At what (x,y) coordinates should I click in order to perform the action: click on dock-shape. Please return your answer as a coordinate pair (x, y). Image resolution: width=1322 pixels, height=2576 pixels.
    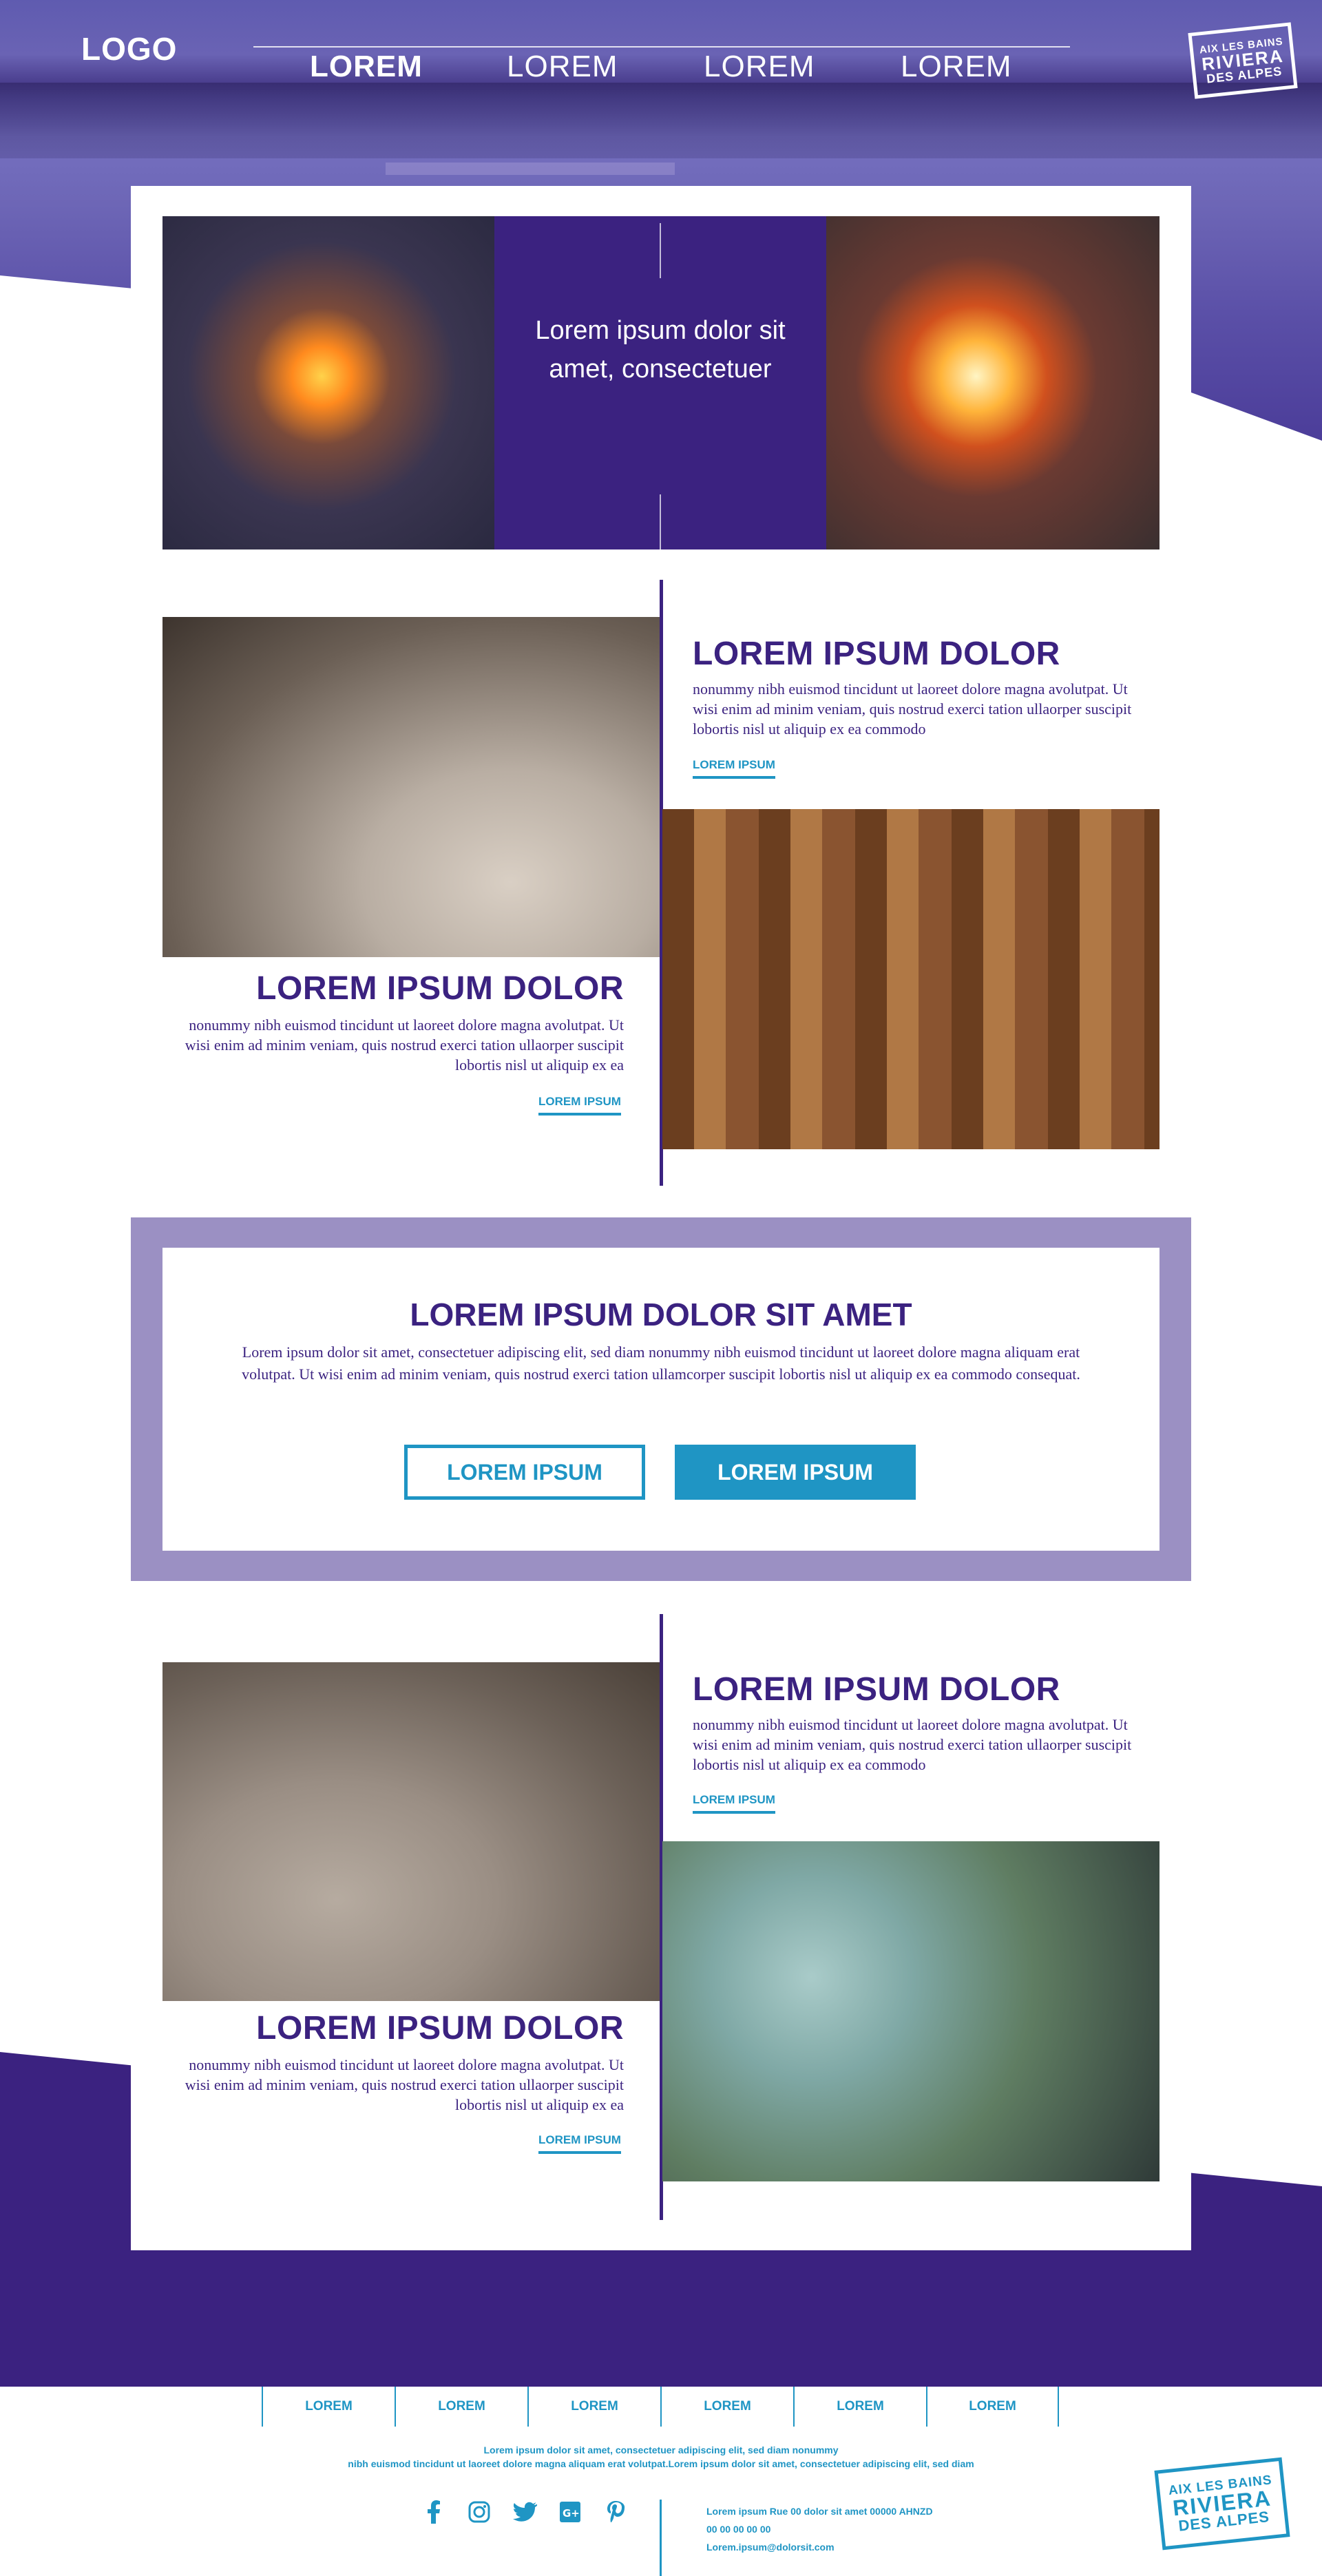
    Looking at the image, I should click on (530, 169).